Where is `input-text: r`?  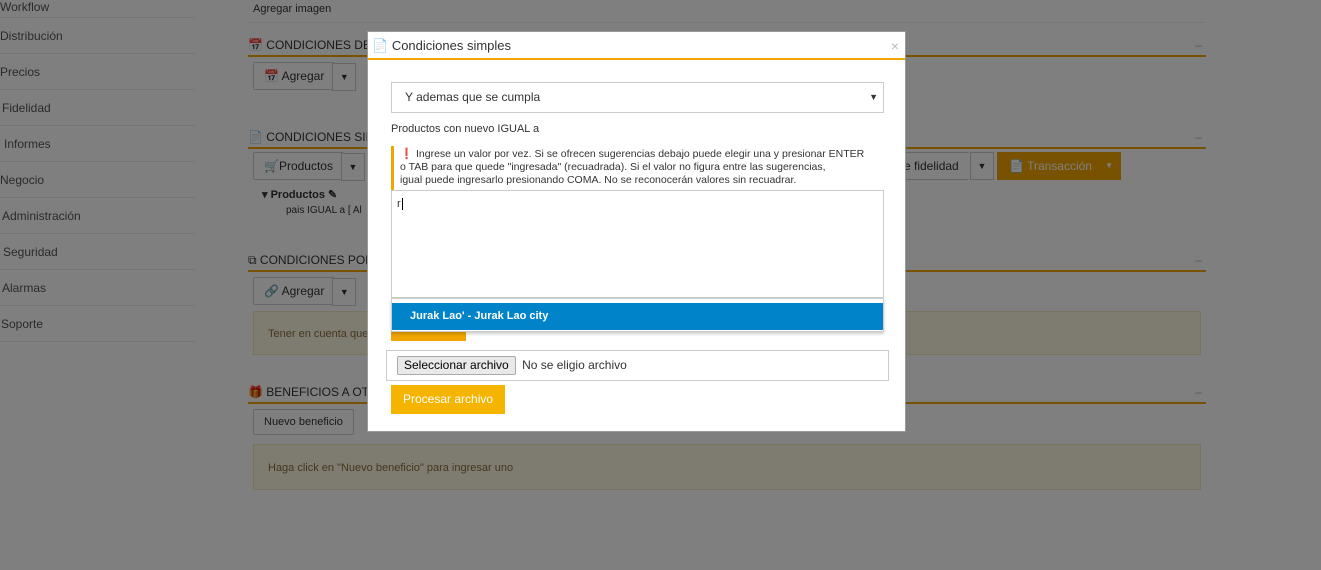
input-text: r is located at coordinates (399, 204).